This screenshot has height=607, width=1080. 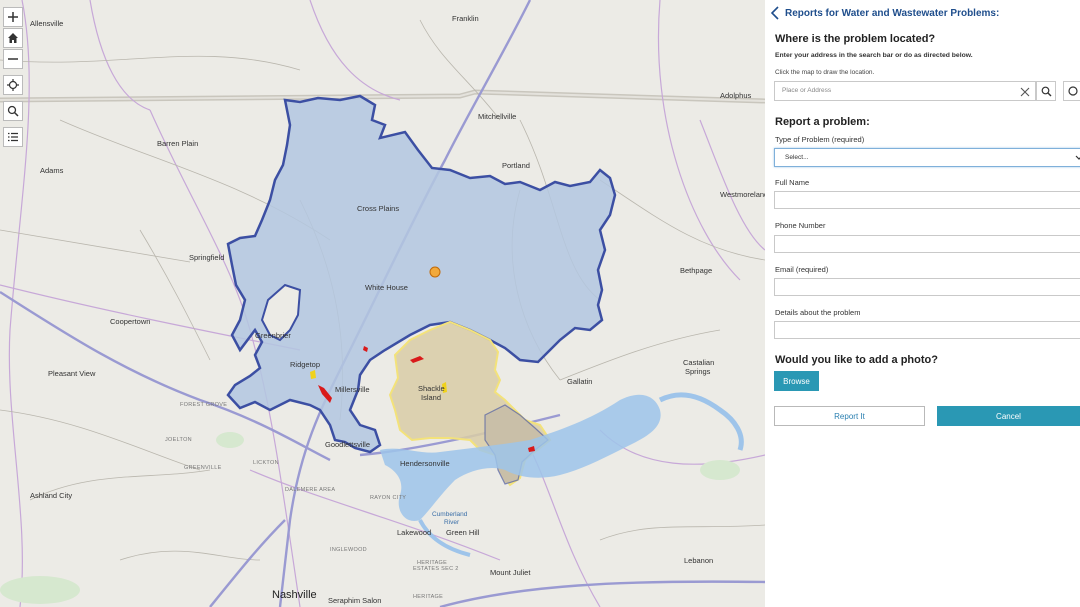 What do you see at coordinates (72, 373) in the screenshot?
I see `town-label: Pleasant View` at bounding box center [72, 373].